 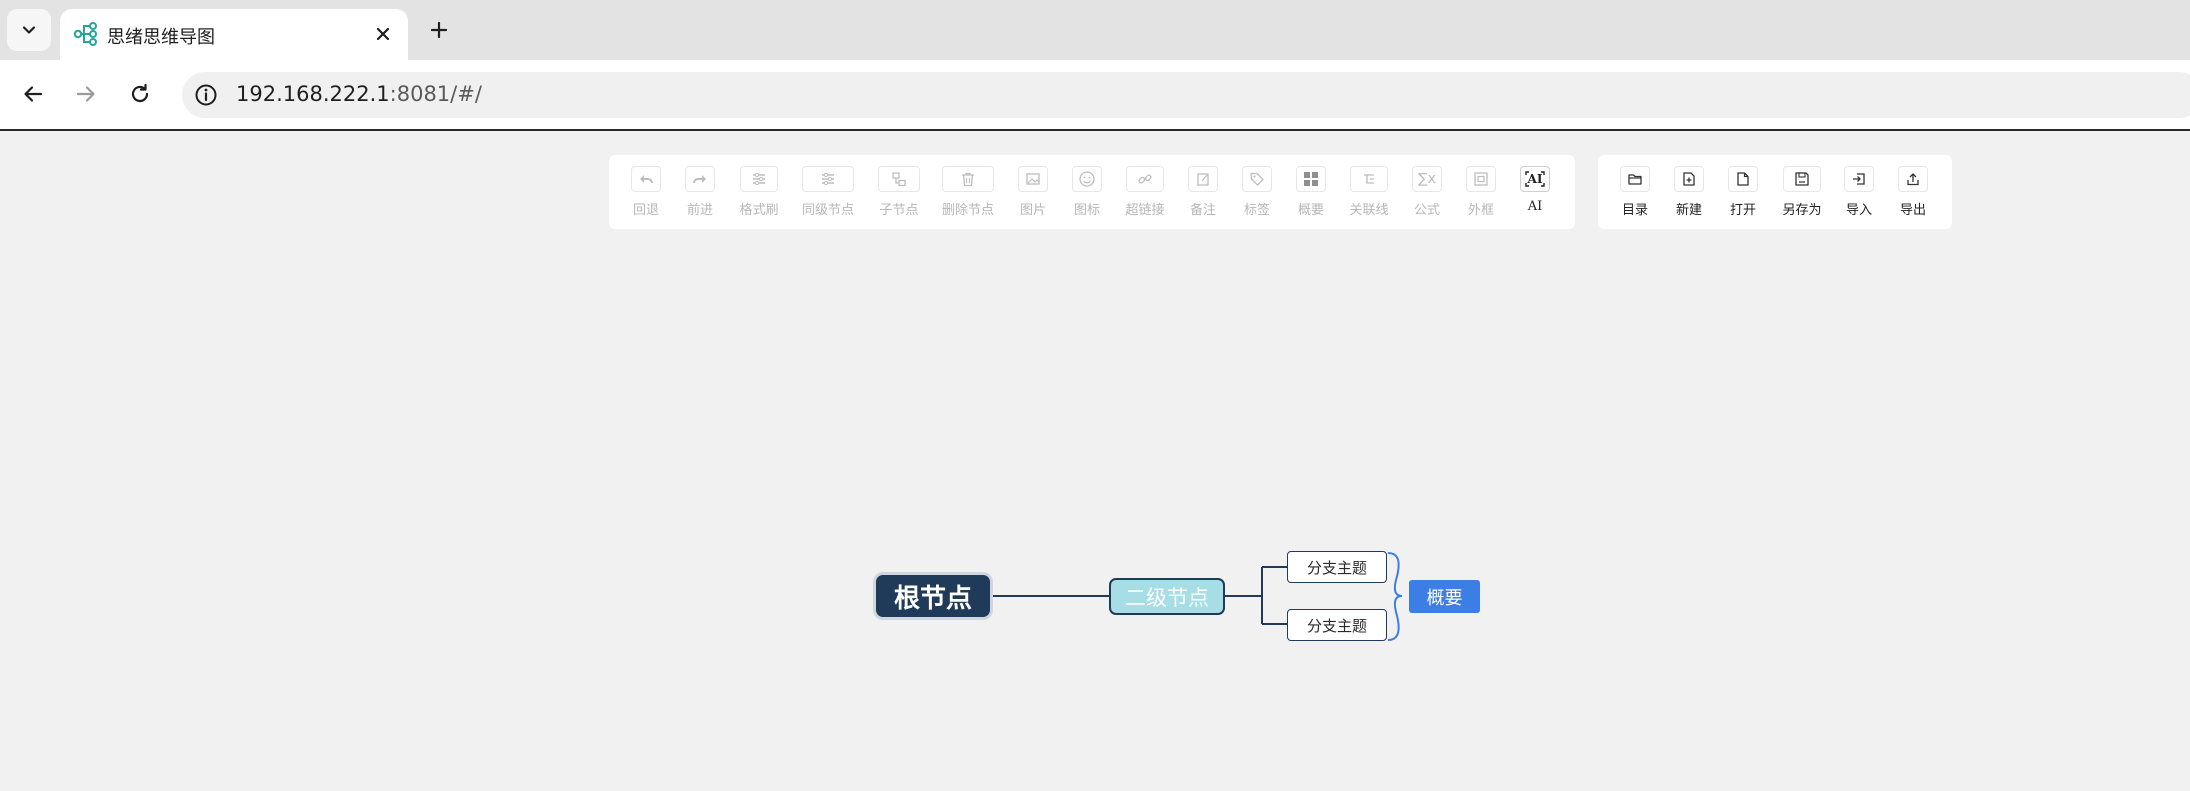 I want to click on site-info-icon, so click(x=206, y=95).